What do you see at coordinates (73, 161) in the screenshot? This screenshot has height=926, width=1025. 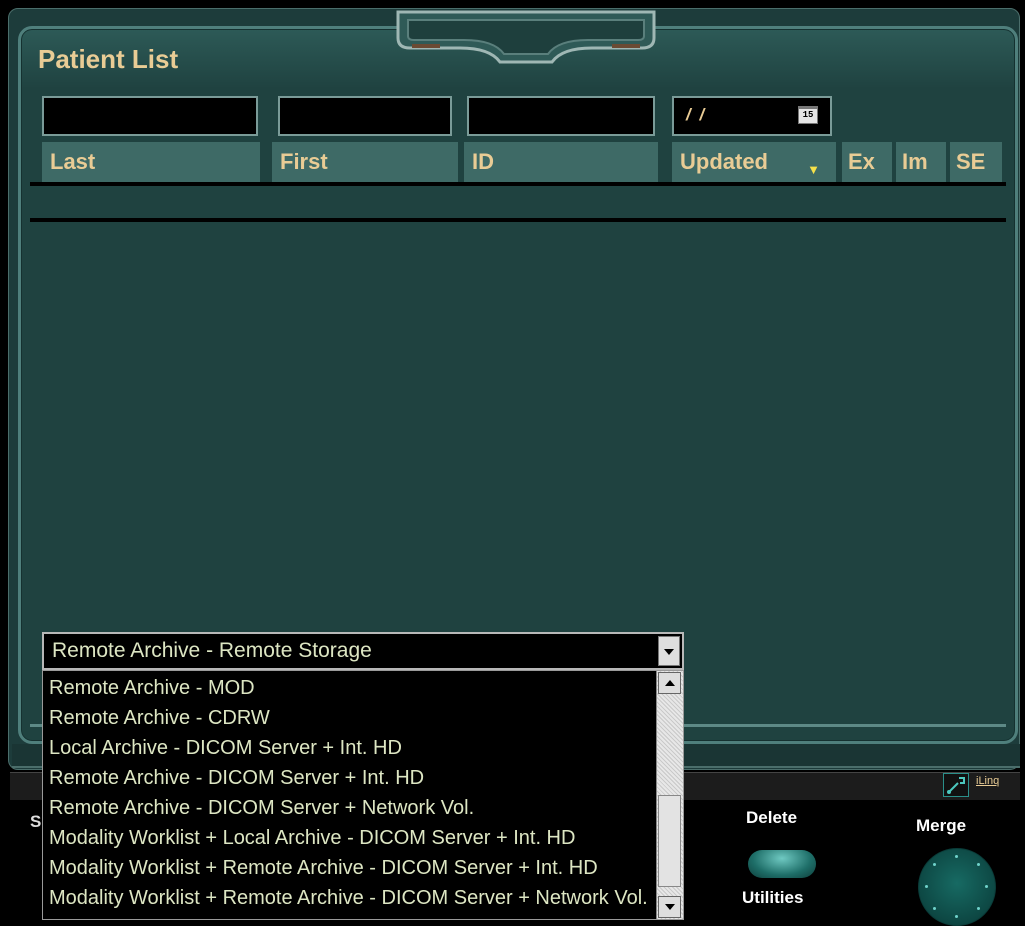 I see `column-label-last: Last` at bounding box center [73, 161].